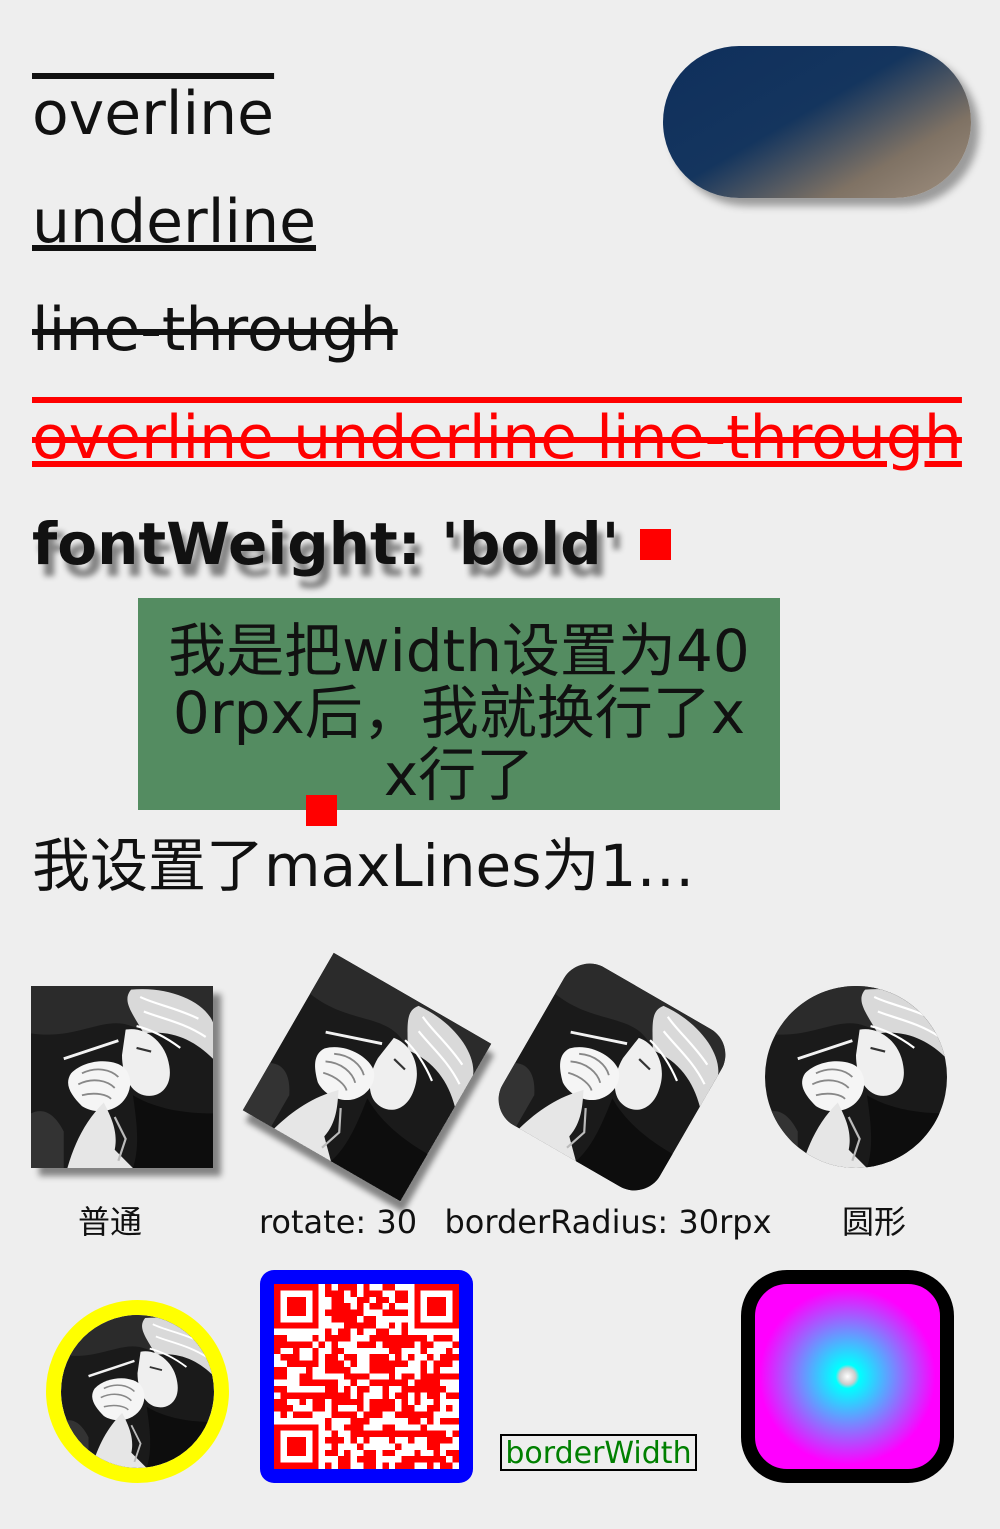 This screenshot has height=1529, width=1000. I want to click on combined-decoration-text: overline underline line-through, so click(497, 438).